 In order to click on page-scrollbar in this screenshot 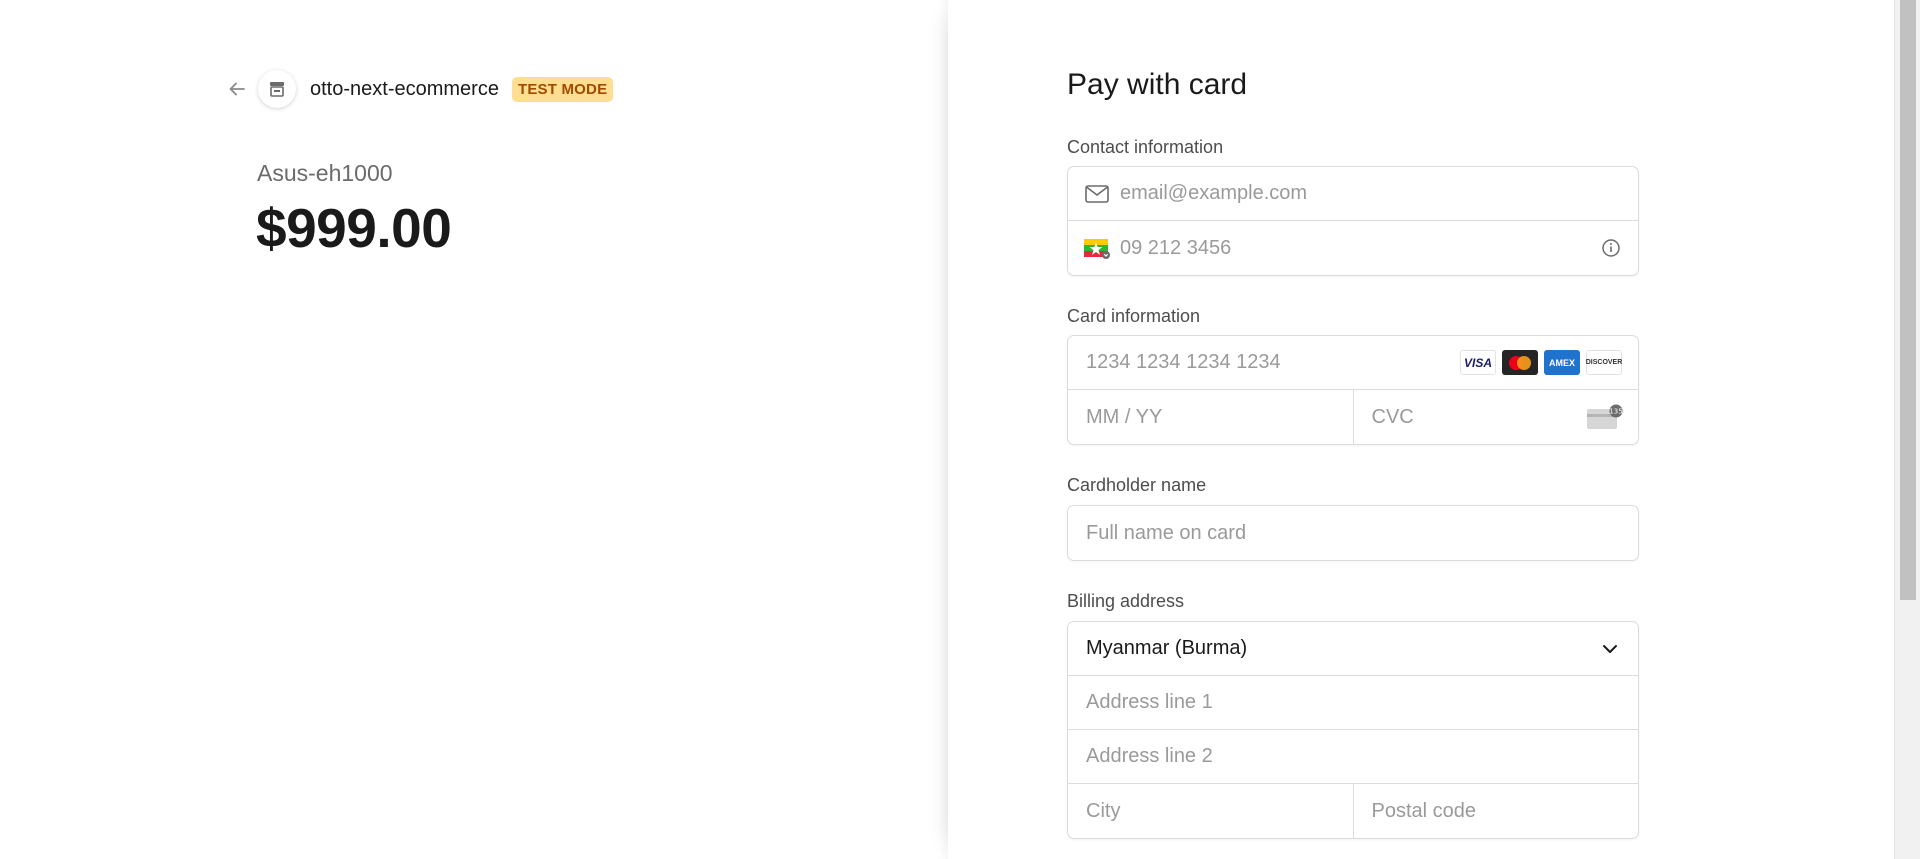, I will do `click(1907, 429)`.